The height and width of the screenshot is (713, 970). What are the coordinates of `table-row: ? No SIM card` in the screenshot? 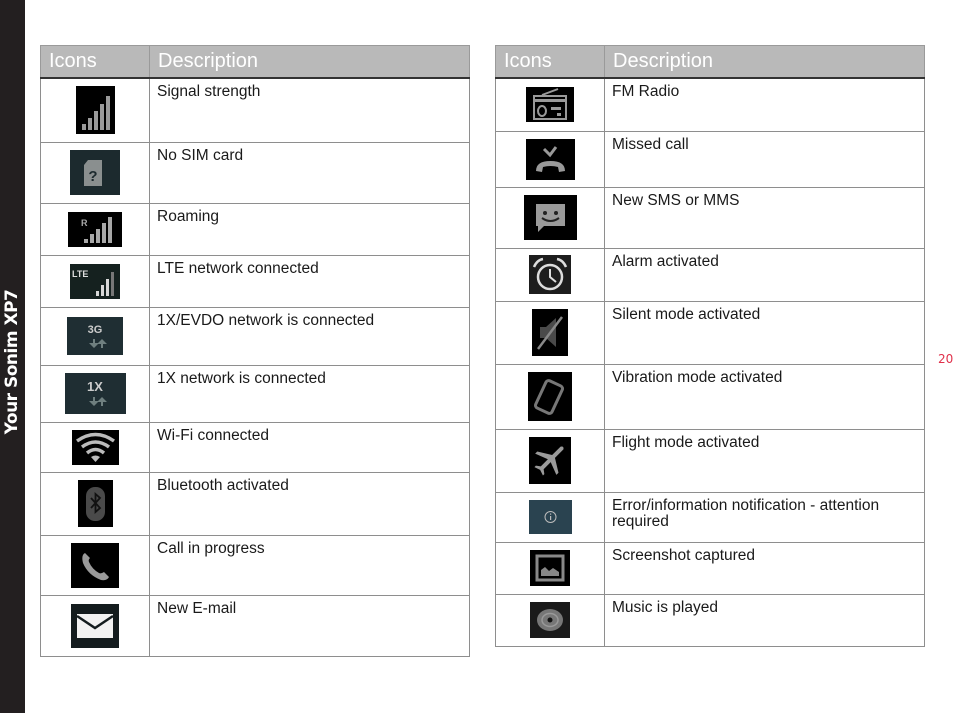 It's located at (255, 172).